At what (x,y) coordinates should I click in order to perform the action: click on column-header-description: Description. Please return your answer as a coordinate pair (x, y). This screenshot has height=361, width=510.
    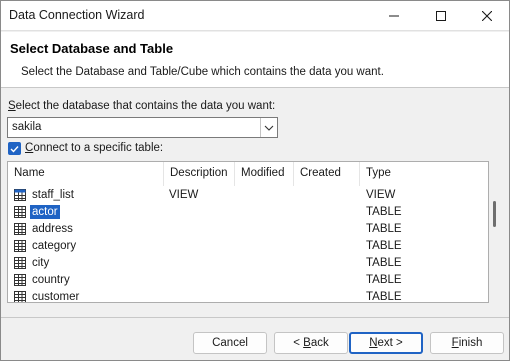
    Looking at the image, I should click on (199, 174).